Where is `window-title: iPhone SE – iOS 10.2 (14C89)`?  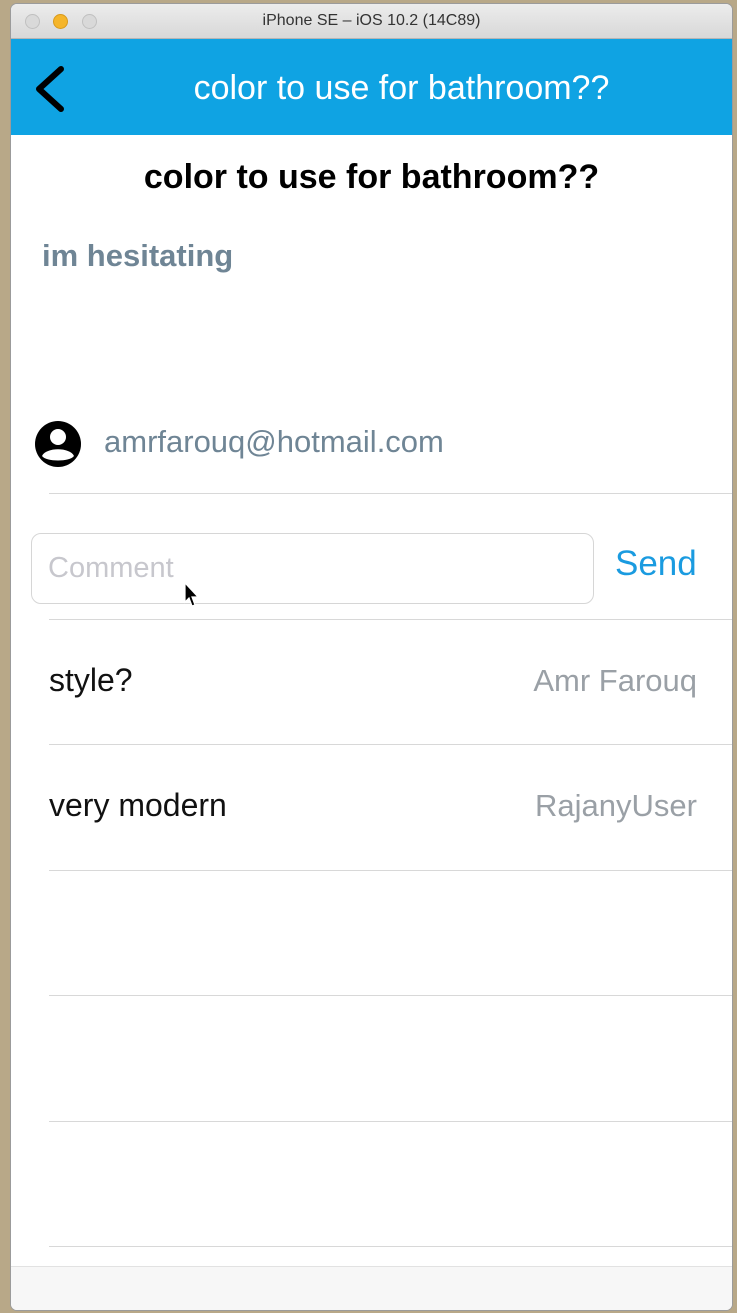 window-title: iPhone SE – iOS 10.2 (14C89) is located at coordinates (371, 20).